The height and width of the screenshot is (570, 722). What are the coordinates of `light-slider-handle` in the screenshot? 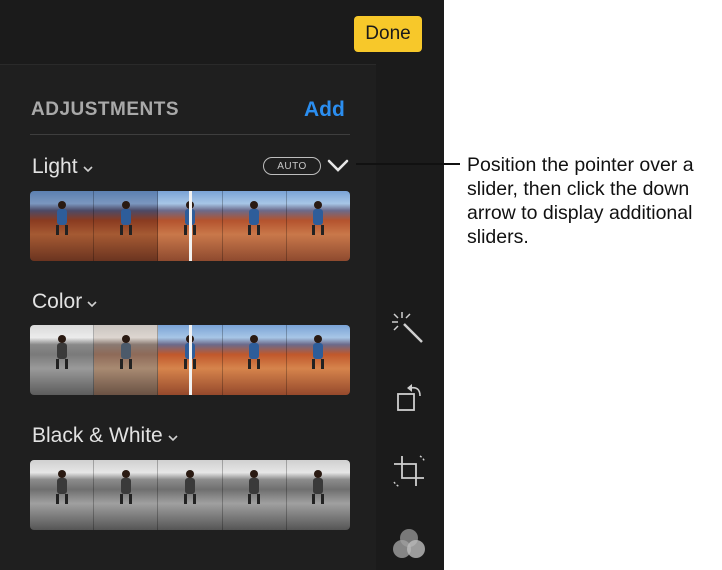 It's located at (190, 226).